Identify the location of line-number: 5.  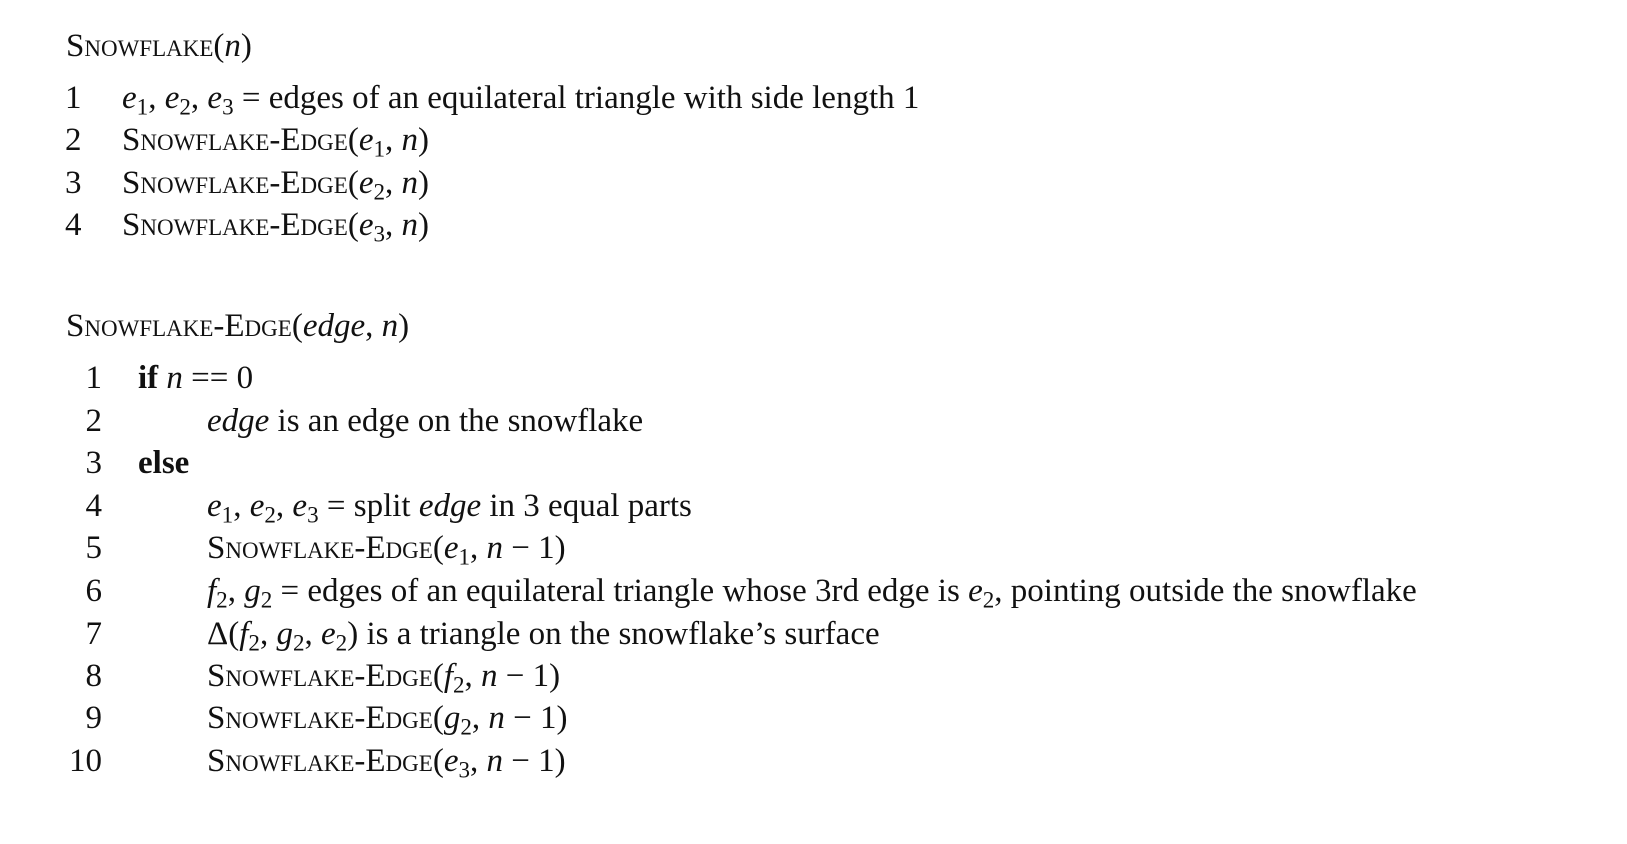
(94, 548).